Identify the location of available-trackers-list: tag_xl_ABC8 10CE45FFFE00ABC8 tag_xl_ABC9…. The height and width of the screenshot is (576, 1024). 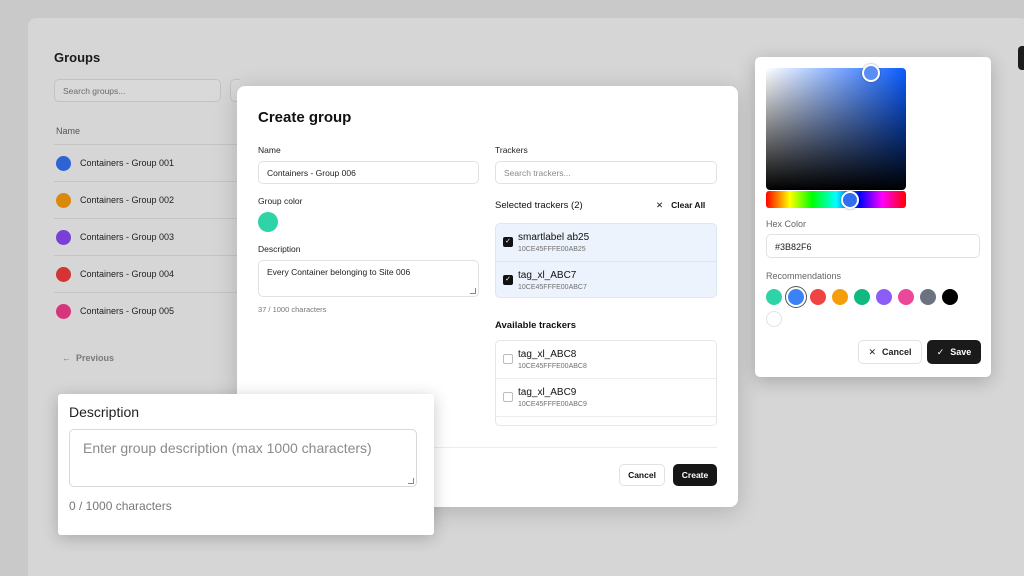
(606, 383).